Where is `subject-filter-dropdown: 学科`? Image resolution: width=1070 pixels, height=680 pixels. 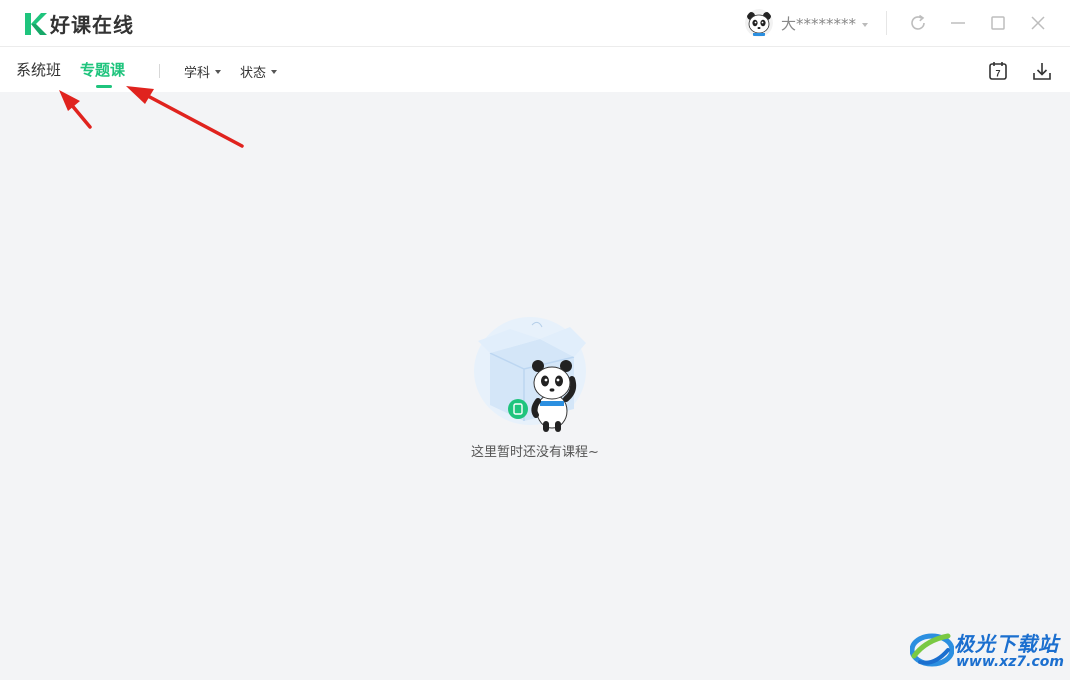 subject-filter-dropdown: 学科 is located at coordinates (203, 71).